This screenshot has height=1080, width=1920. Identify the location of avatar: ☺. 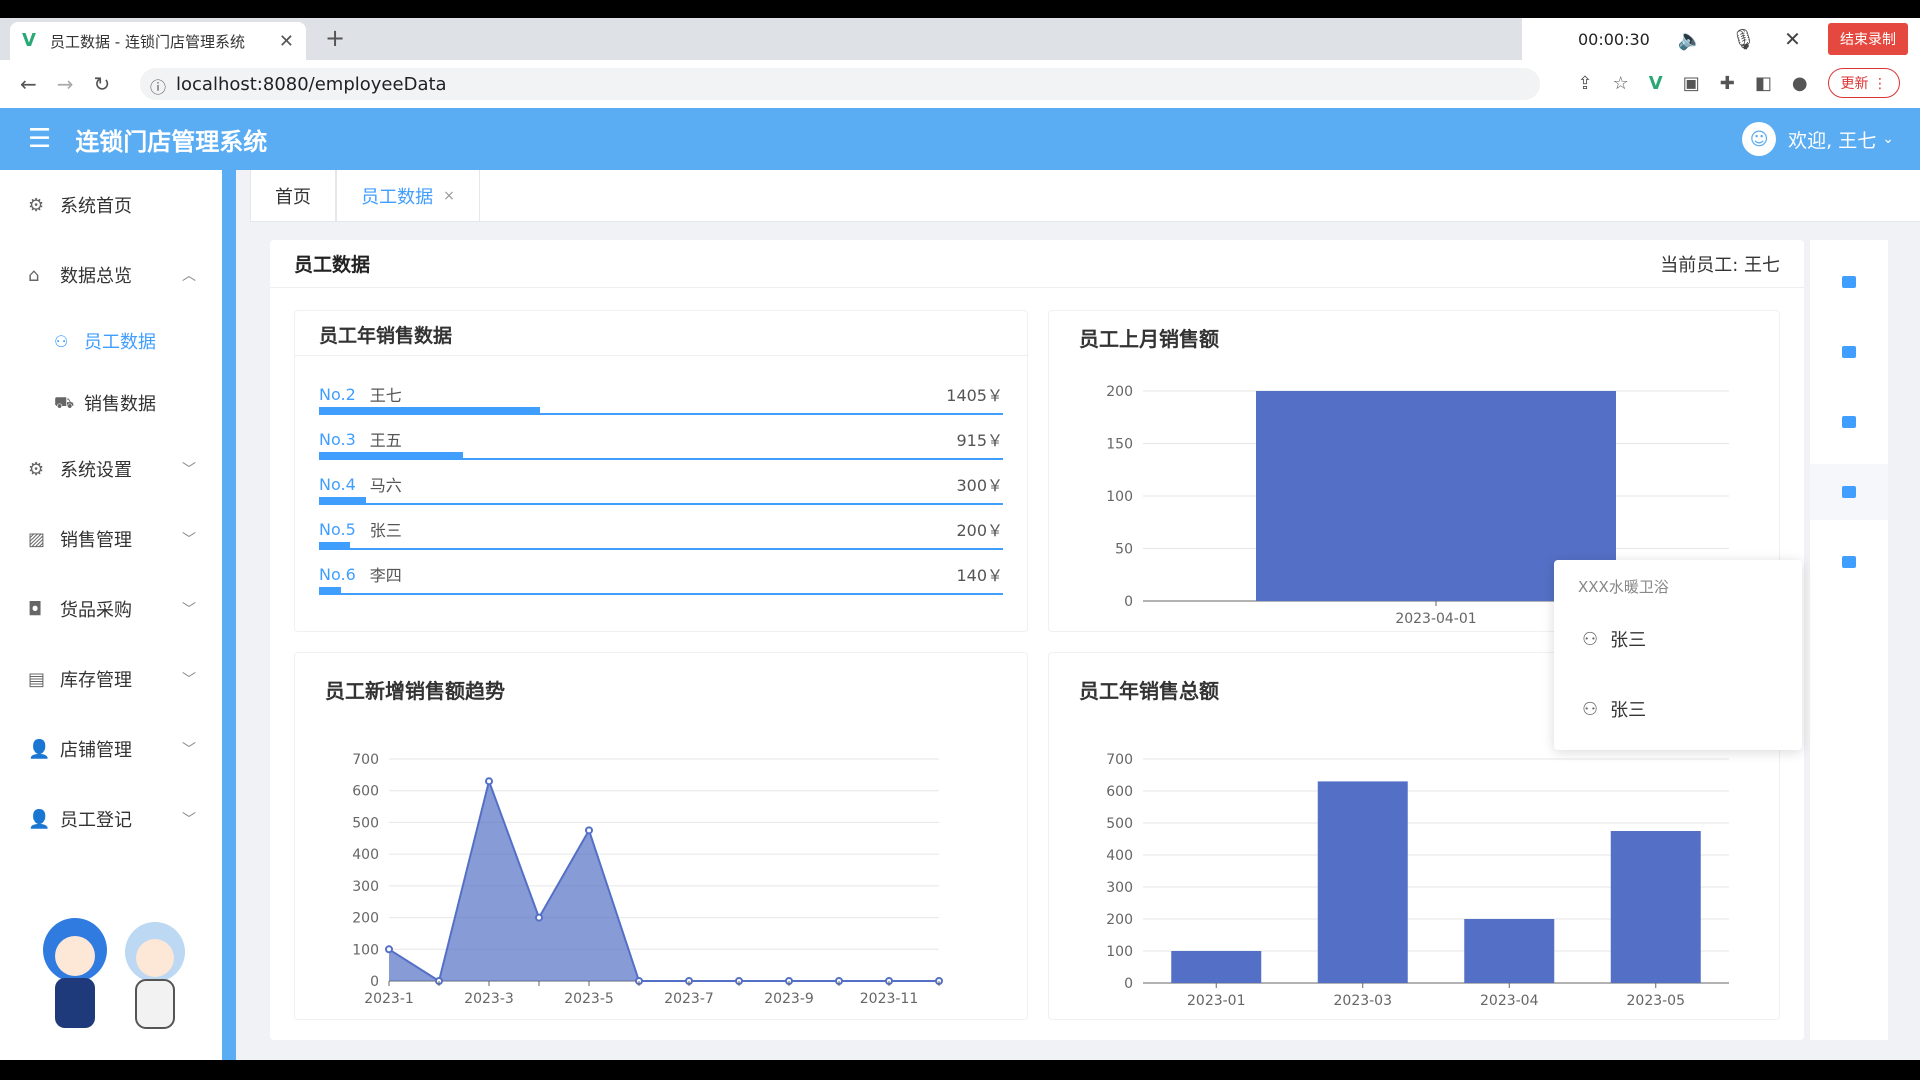
(1759, 139).